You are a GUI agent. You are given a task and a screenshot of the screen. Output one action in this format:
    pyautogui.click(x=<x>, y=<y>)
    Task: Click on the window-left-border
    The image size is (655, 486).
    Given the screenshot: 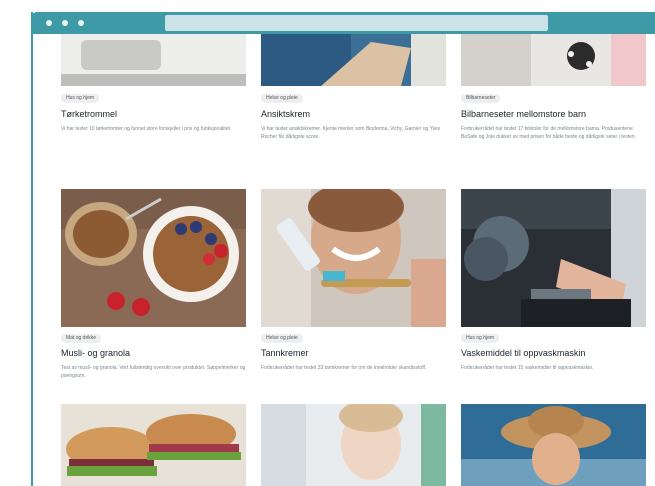 What is the action you would take?
    pyautogui.click(x=32, y=249)
    